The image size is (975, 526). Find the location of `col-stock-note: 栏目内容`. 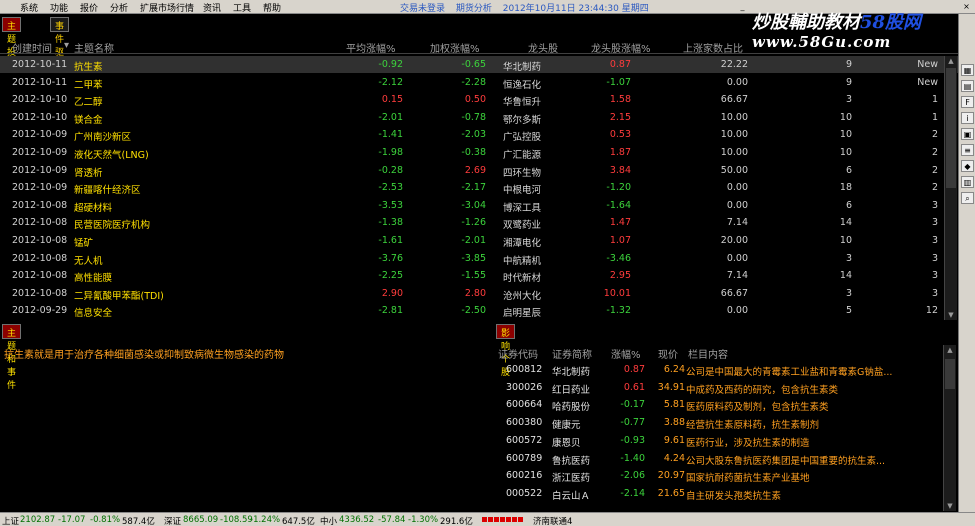

col-stock-note: 栏目内容 is located at coordinates (708, 353).